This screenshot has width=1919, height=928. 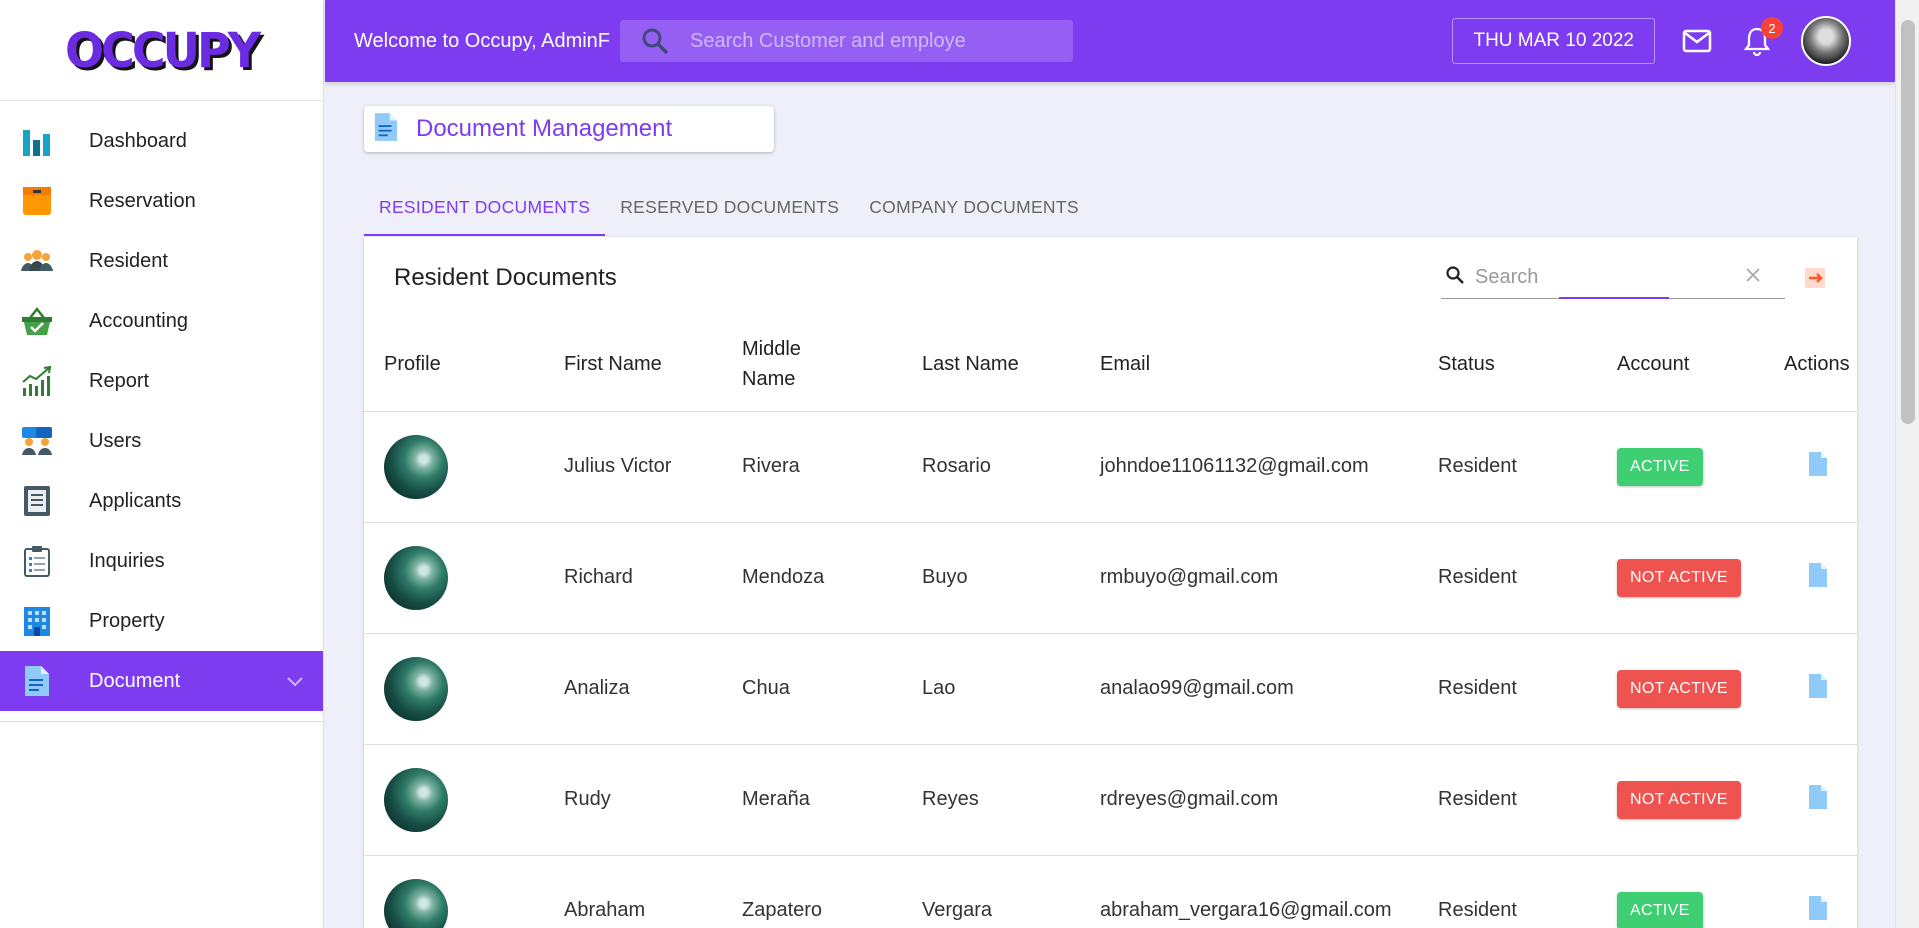 I want to click on user-avatar, so click(x=1826, y=41).